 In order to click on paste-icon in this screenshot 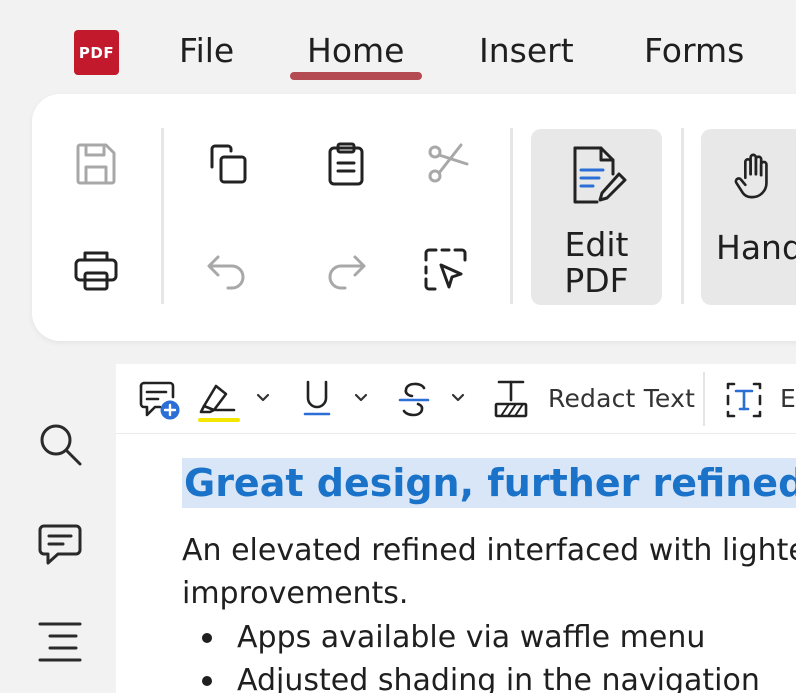, I will do `click(346, 164)`.